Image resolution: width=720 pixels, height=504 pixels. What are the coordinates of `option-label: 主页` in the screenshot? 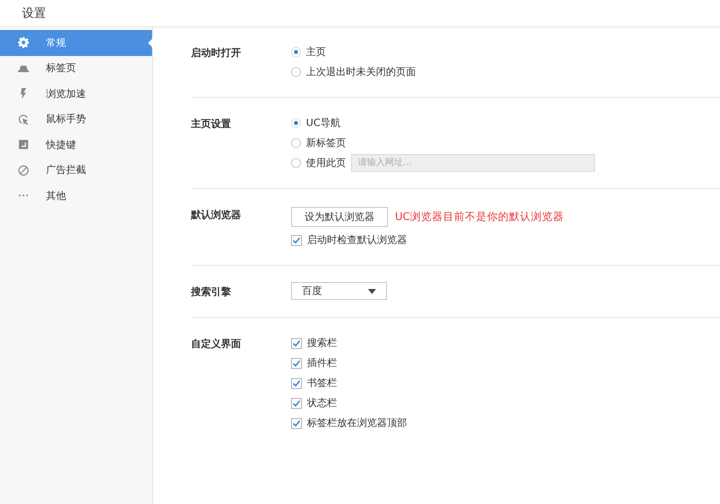 It's located at (316, 52).